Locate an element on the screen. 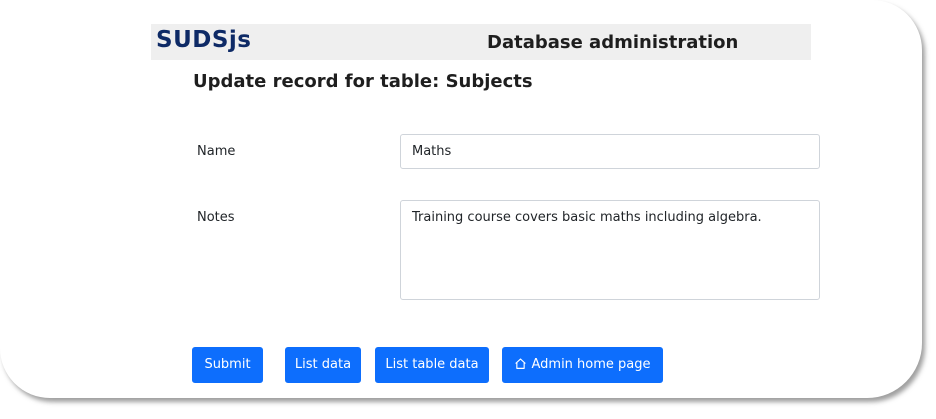 The image size is (936, 419). house-icon is located at coordinates (521, 363).